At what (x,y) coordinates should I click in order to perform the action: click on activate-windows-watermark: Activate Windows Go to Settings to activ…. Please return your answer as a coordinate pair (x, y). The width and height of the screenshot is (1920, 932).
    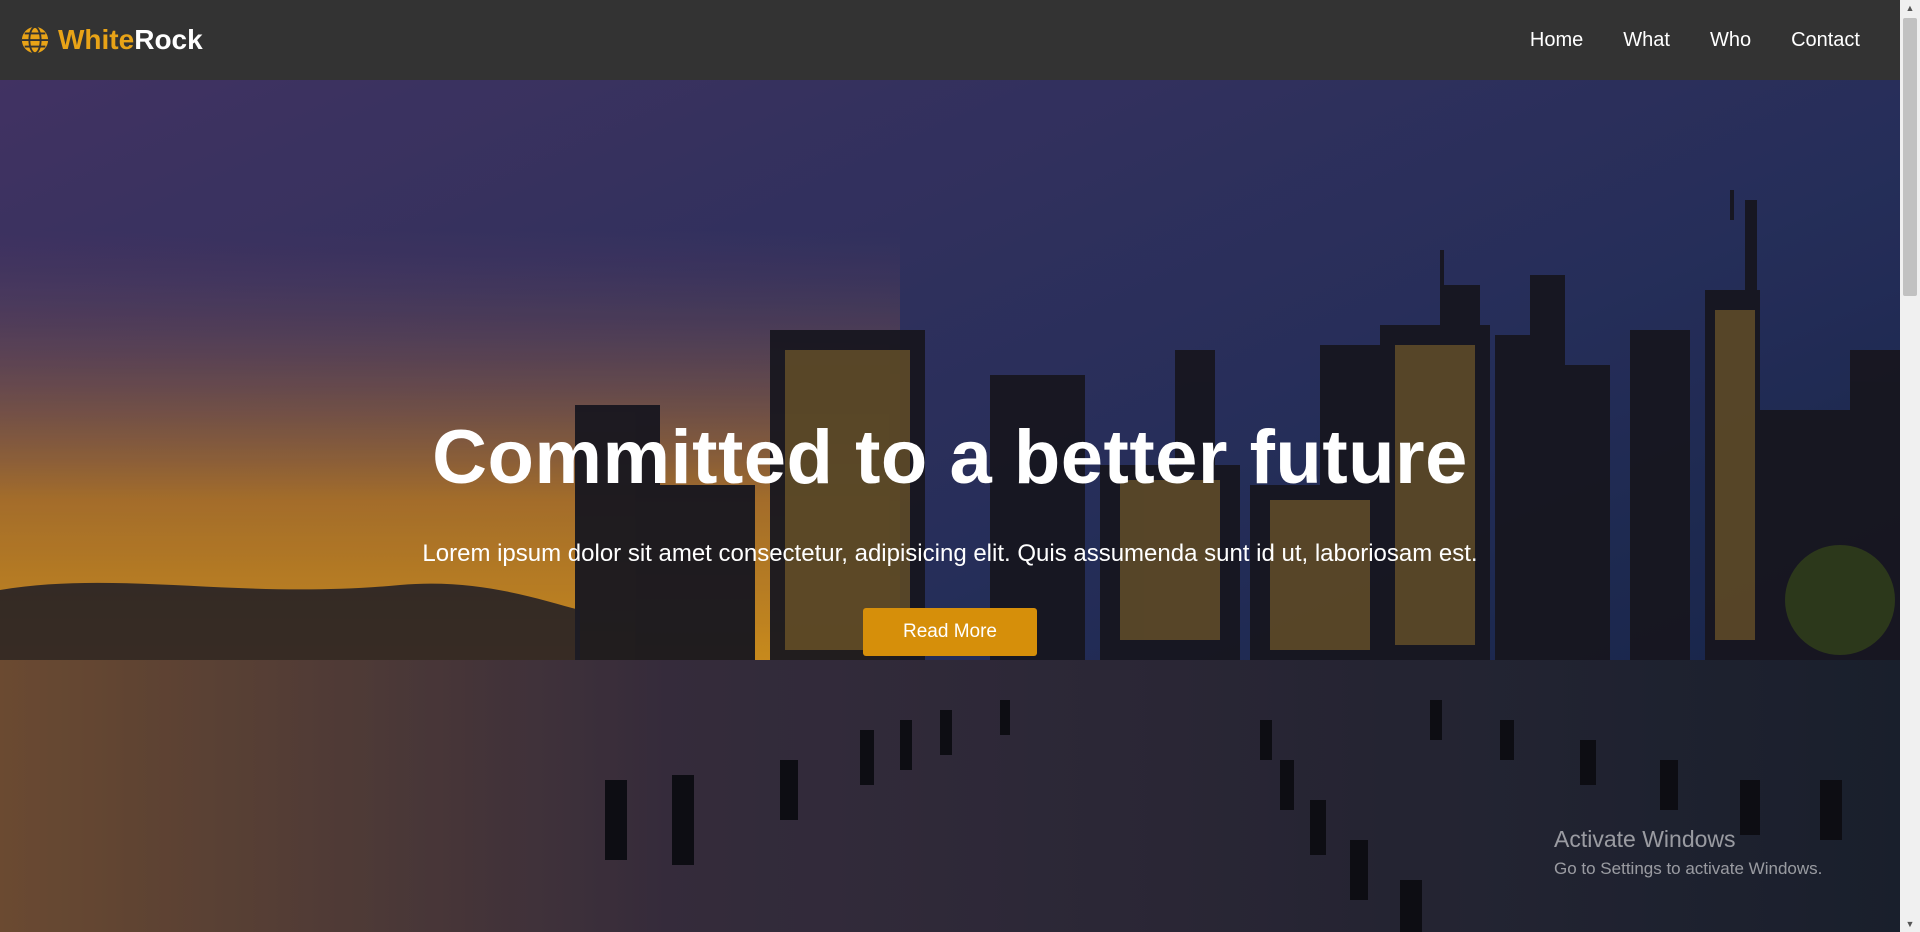
    Looking at the image, I should click on (1688, 852).